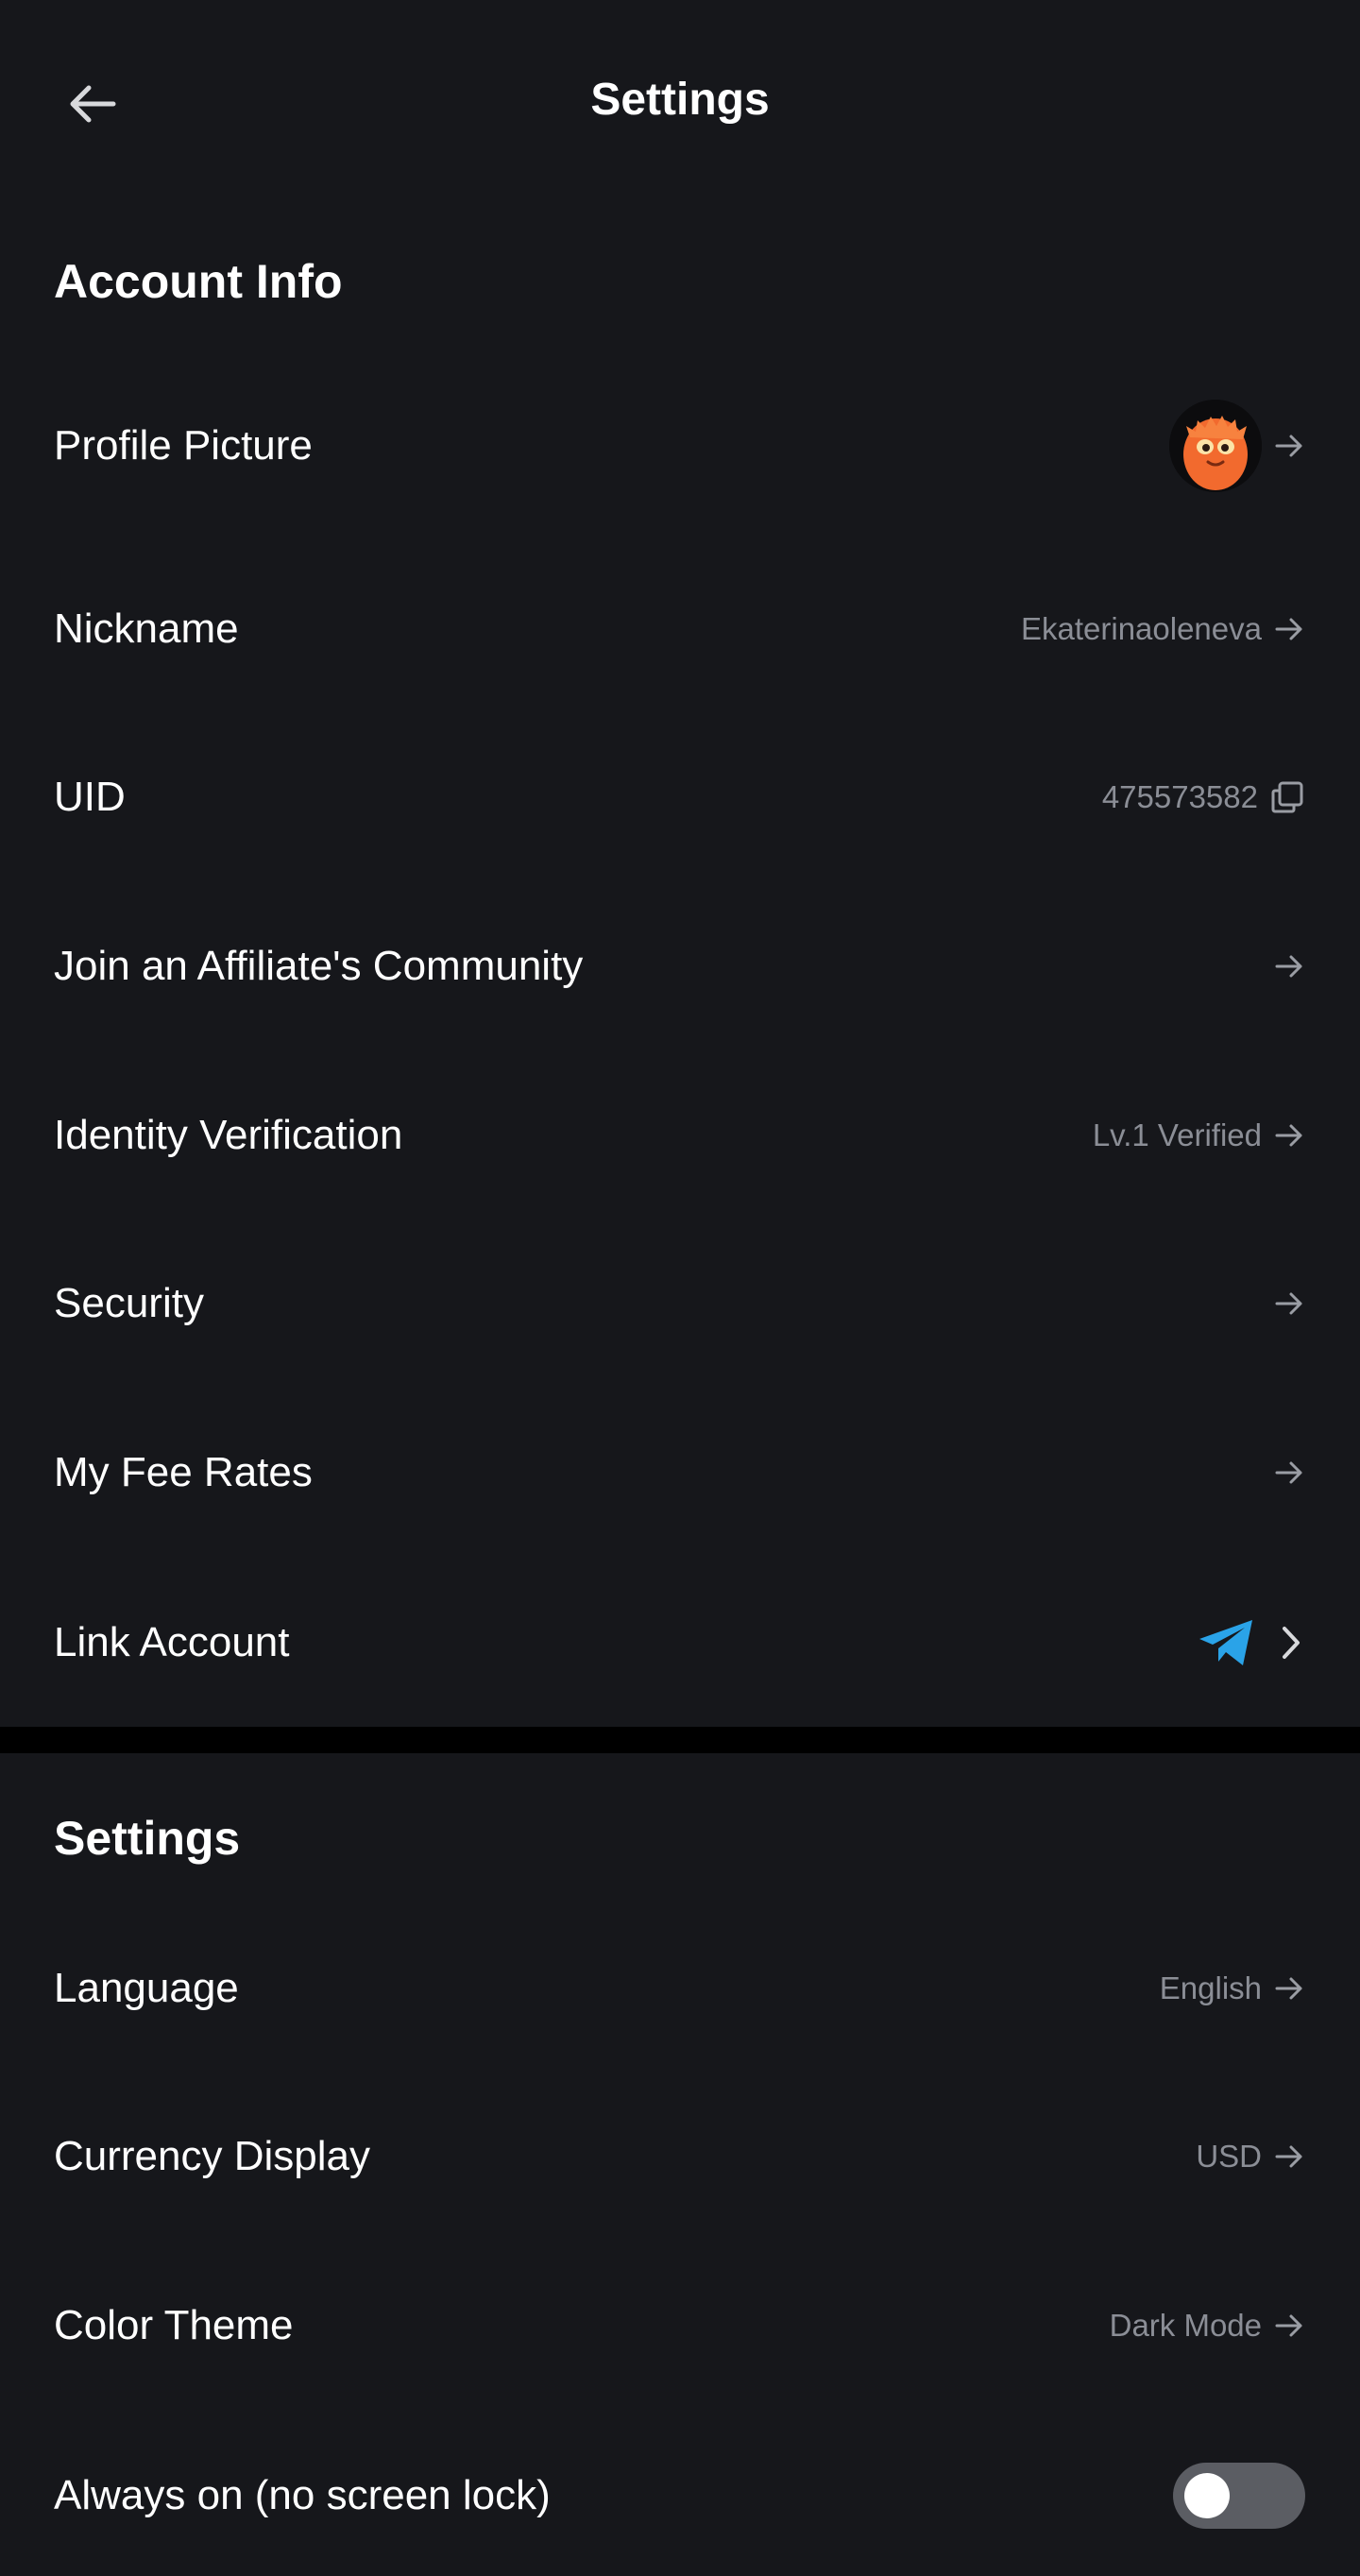  I want to click on fee-rates-row: My Fee Rates, so click(680, 1473).